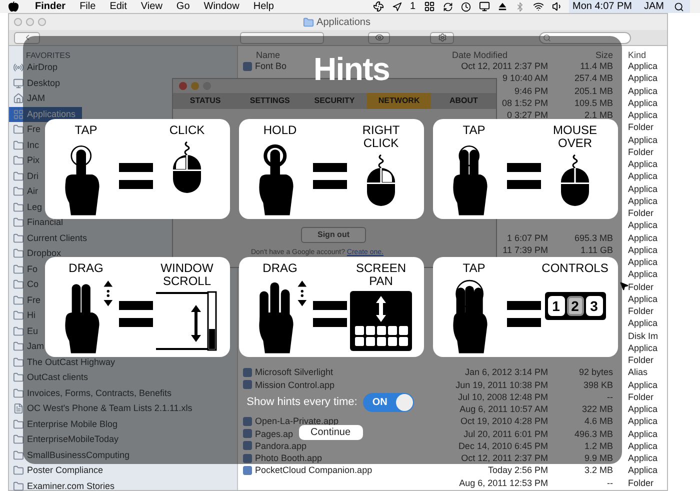 The height and width of the screenshot is (491, 700). What do you see at coordinates (538, 6) in the screenshot?
I see `wifi-icon` at bounding box center [538, 6].